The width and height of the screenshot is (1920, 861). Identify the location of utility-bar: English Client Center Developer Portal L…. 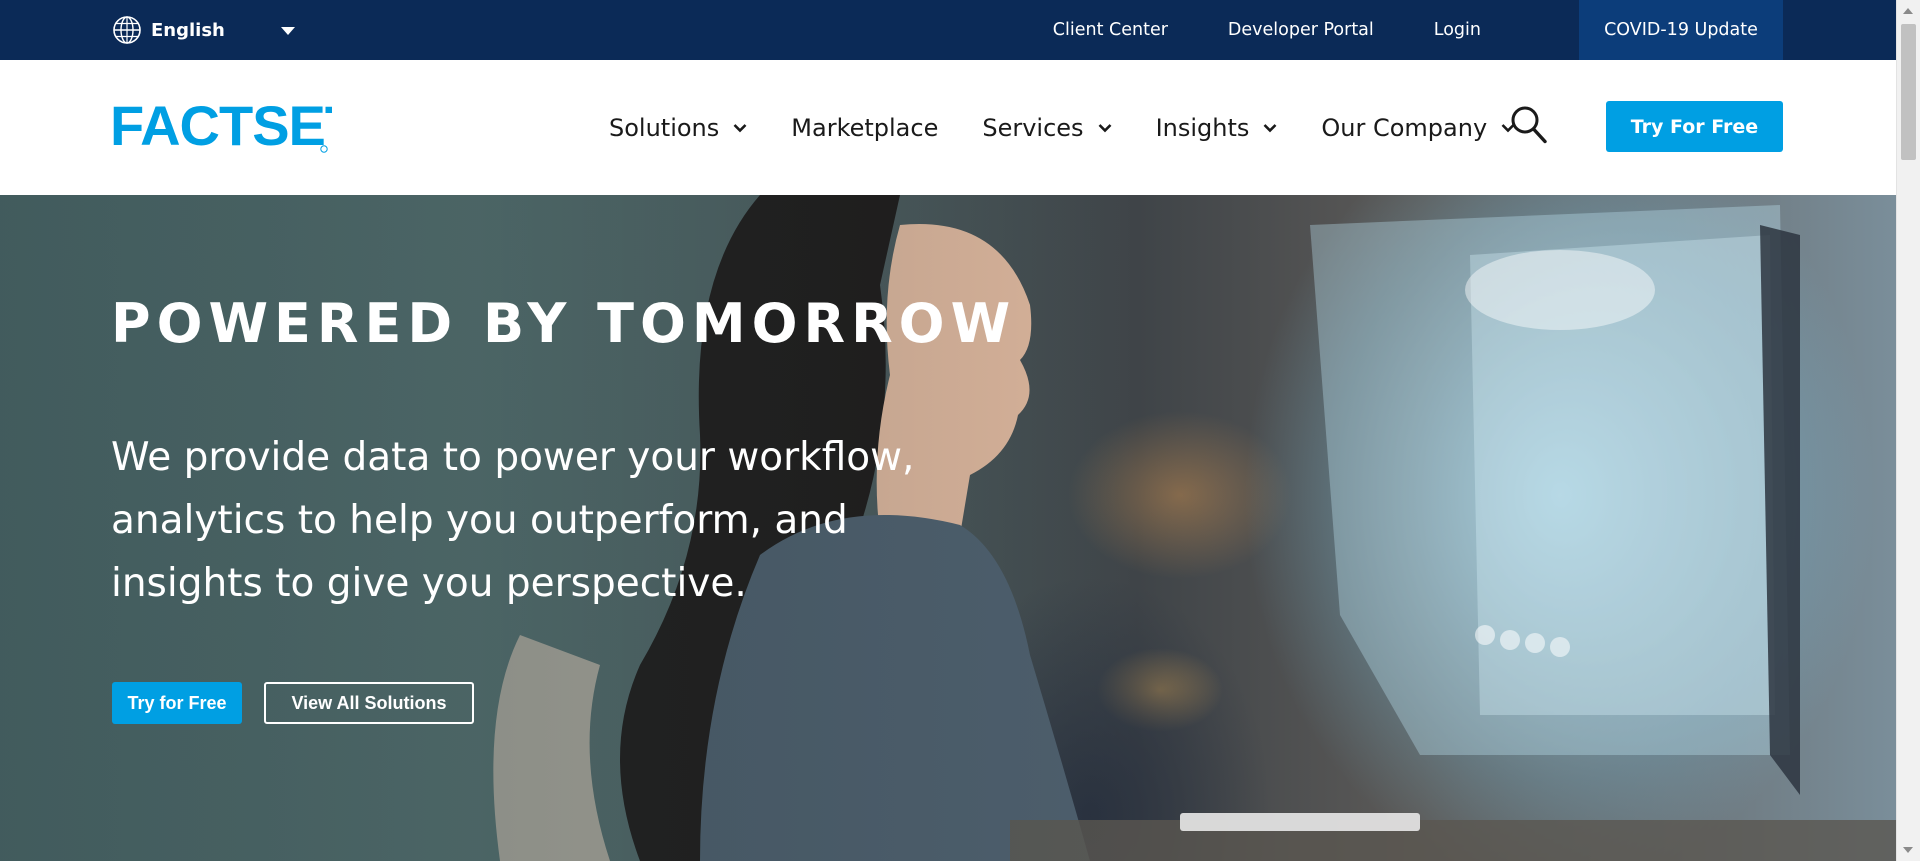
(948, 30).